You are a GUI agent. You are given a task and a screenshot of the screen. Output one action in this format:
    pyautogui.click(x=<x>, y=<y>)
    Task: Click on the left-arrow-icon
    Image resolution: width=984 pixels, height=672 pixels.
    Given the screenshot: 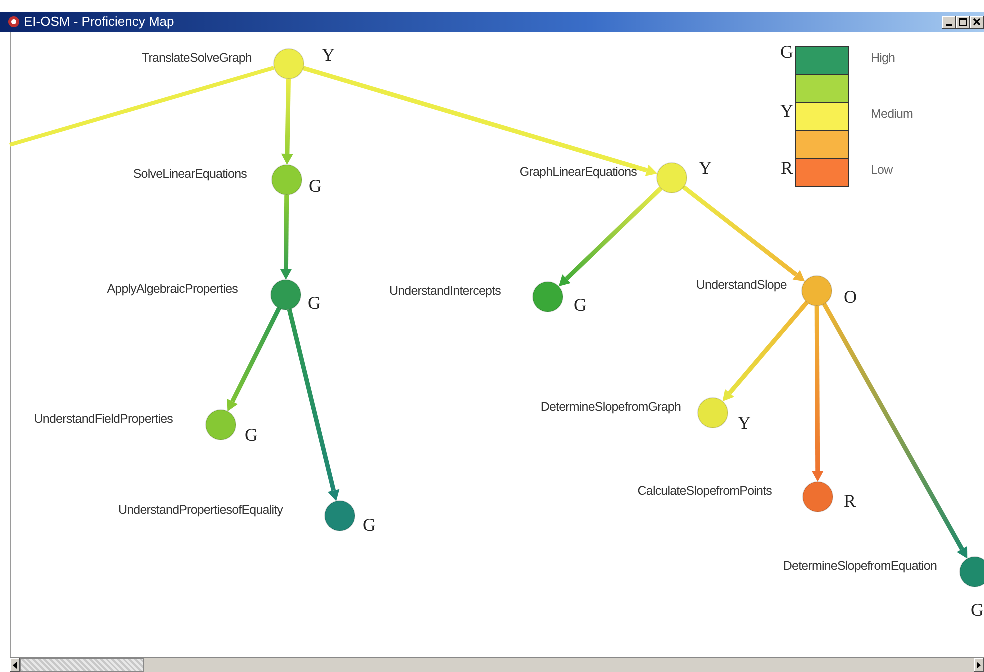 What is the action you would take?
    pyautogui.click(x=15, y=665)
    